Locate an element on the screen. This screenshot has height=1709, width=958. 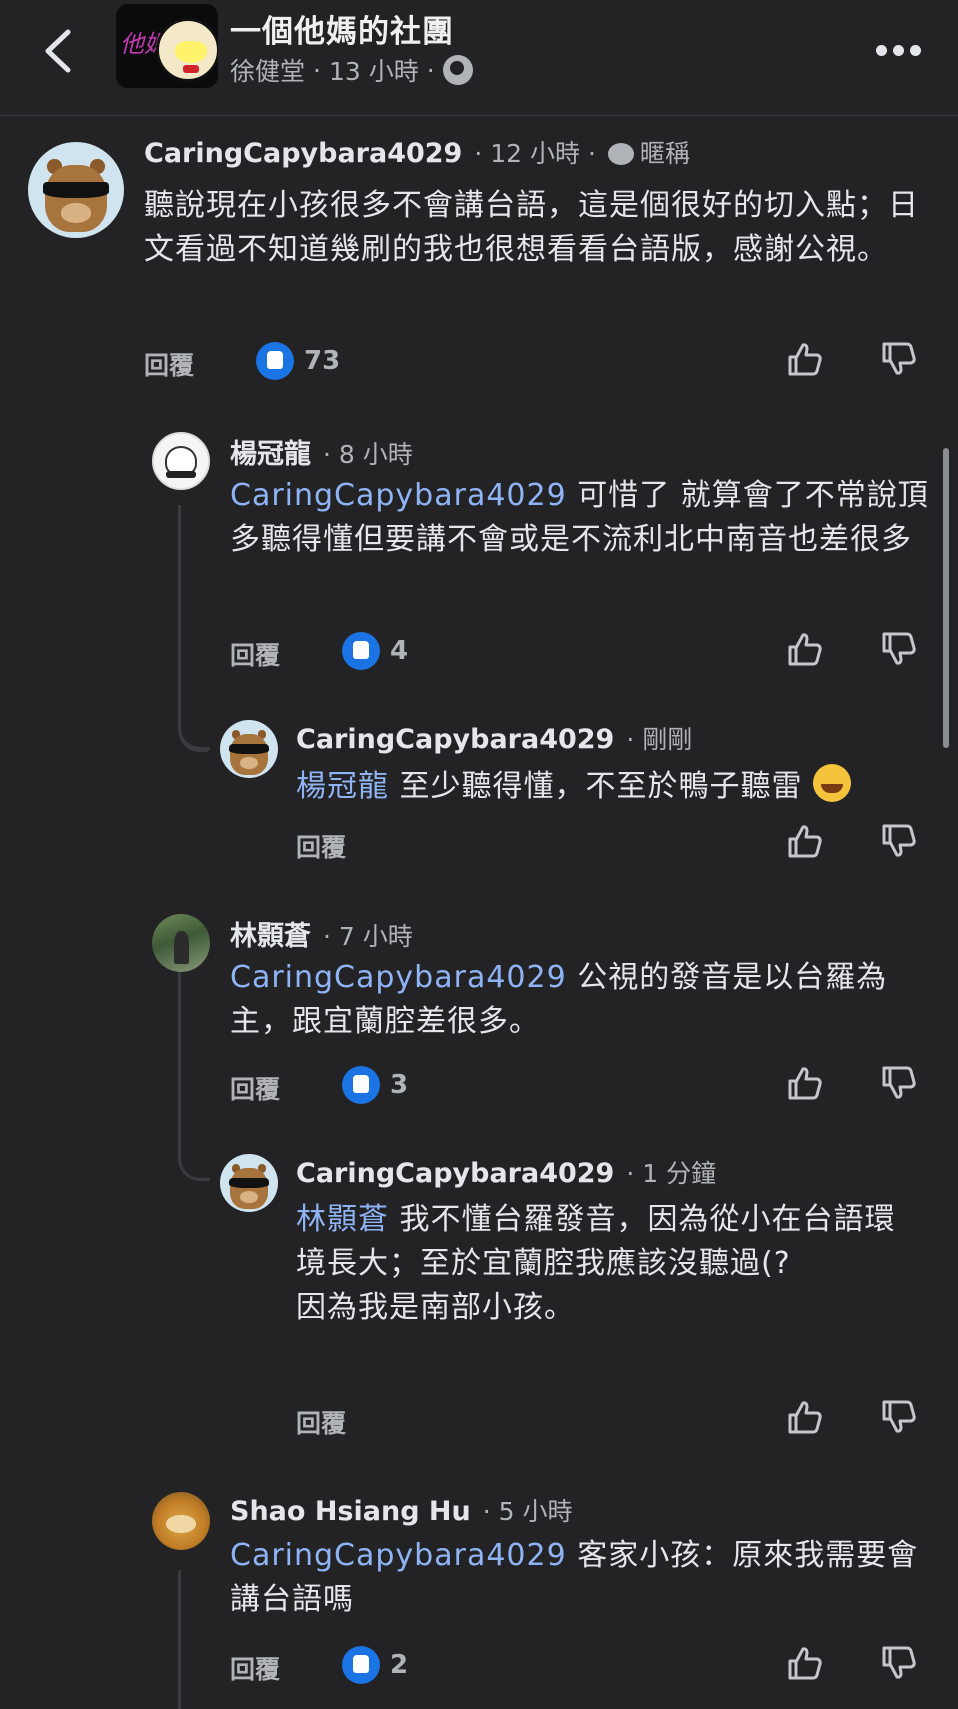
comment-body-line2: 因為我是南部小孩。 is located at coordinates (435, 1307).